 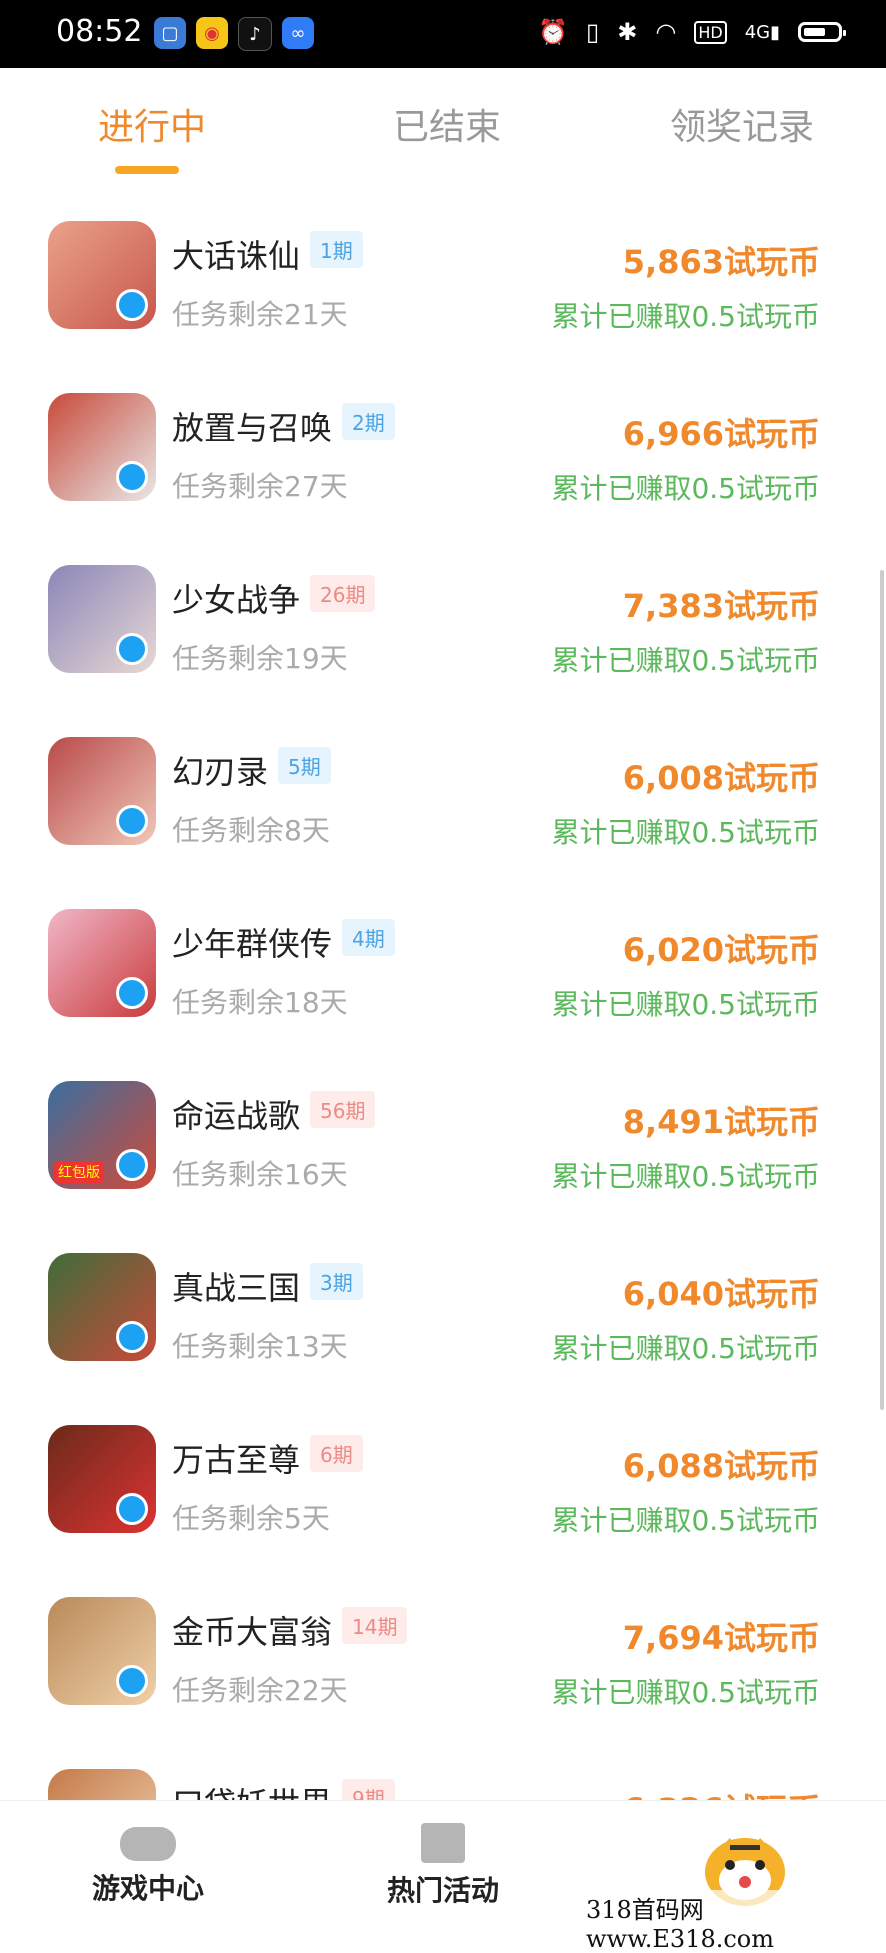 What do you see at coordinates (236, 1116) in the screenshot?
I see `game-name: 命运战歌` at bounding box center [236, 1116].